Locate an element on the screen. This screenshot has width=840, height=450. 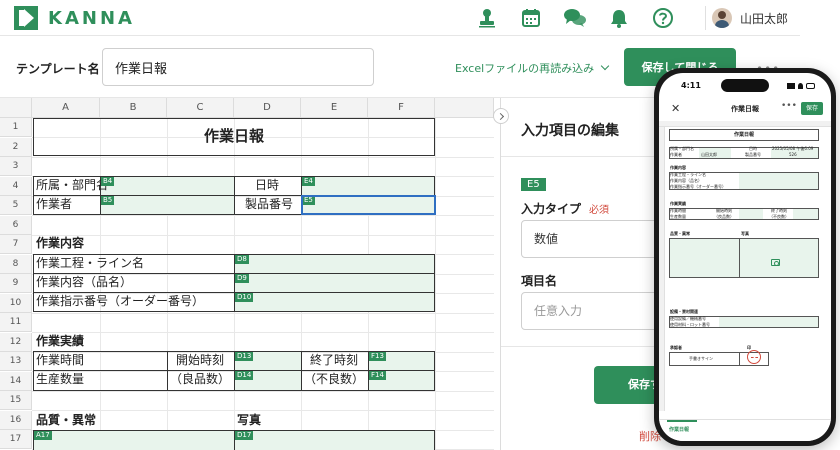
phone-header: ✕ 作業日報 ••• 保存 is located at coordinates (745, 110).